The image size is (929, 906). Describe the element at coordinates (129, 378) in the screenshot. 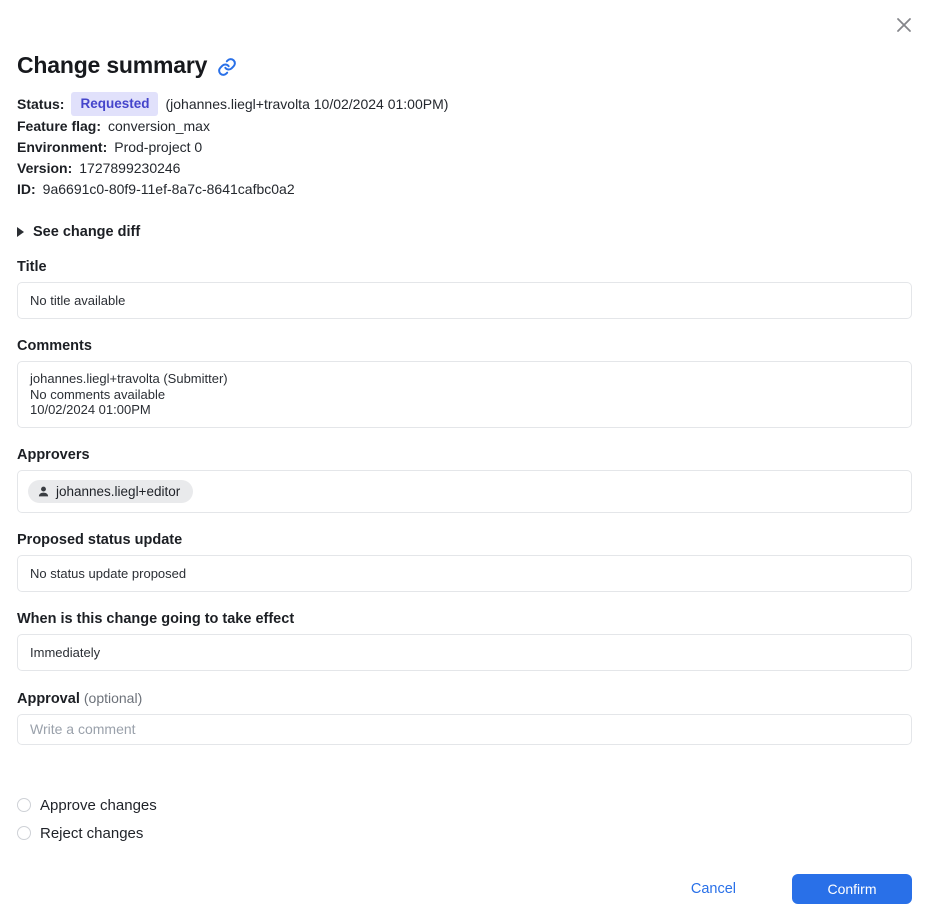

I see `comment-submitter: johannes.liegl+travolta (Submitter)` at that location.